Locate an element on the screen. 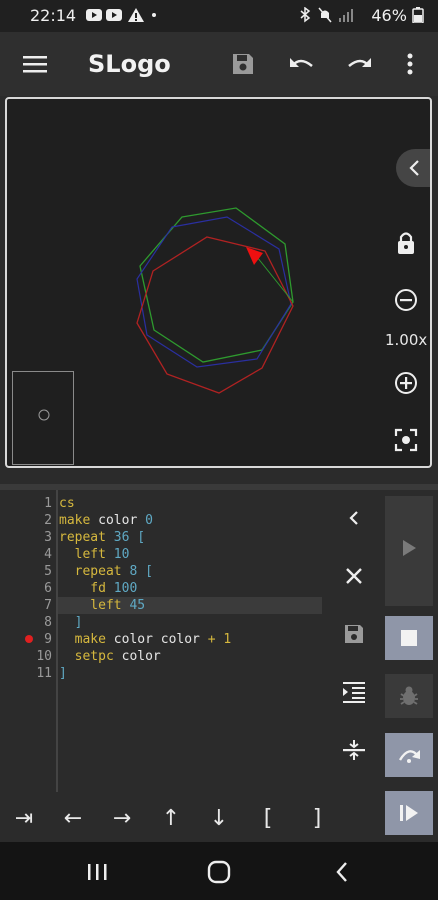 The height and width of the screenshot is (900, 438). indent-button is located at coordinates (354, 692).